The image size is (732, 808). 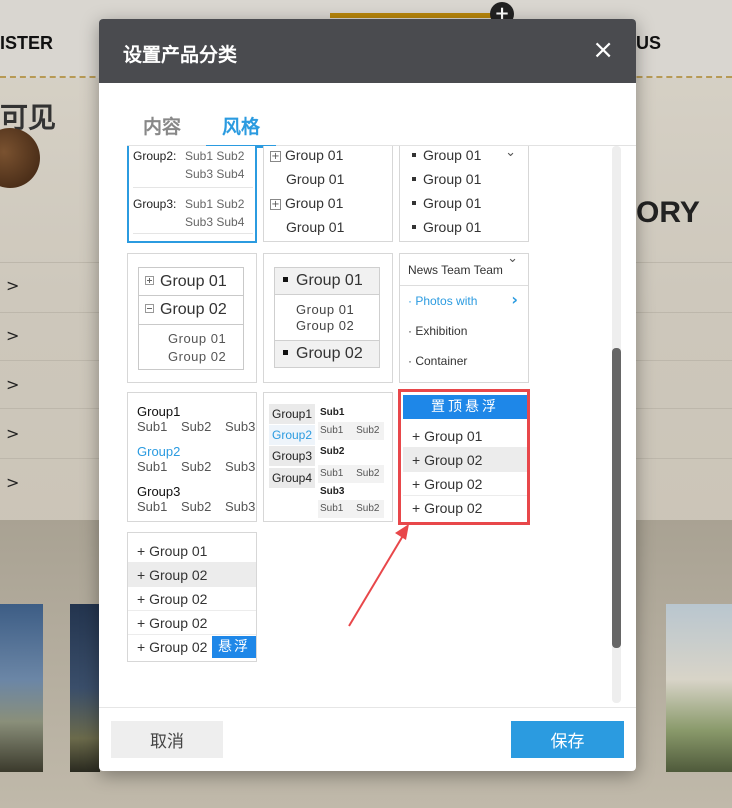 I want to click on style6-item-active: · Photos with ›, so click(x=464, y=299).